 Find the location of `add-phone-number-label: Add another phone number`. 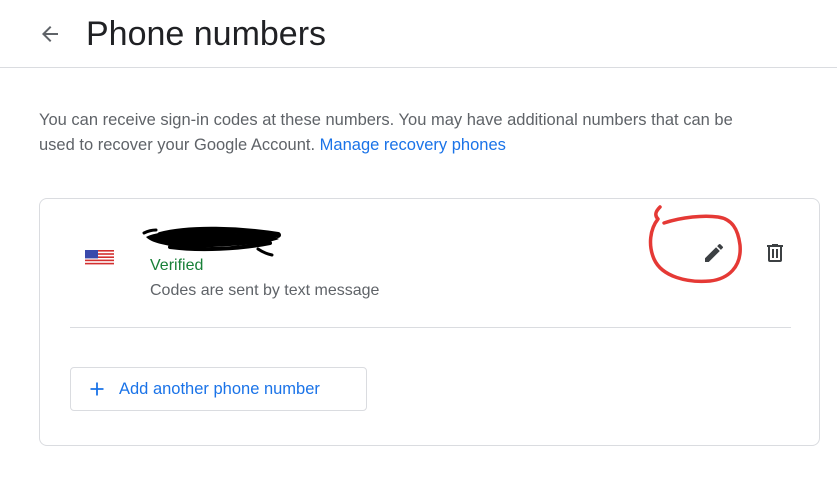

add-phone-number-label: Add another phone number is located at coordinates (219, 388).